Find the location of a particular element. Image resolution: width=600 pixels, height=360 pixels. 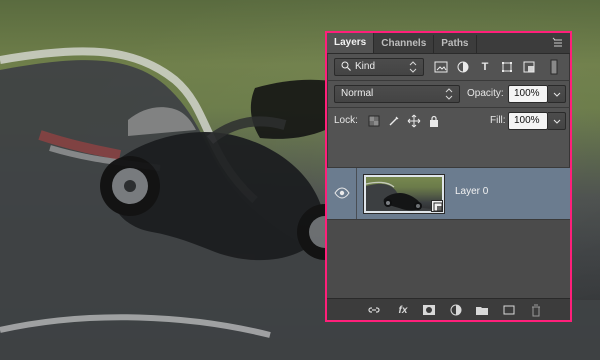

blend-mode-select: Normal is located at coordinates (397, 94).